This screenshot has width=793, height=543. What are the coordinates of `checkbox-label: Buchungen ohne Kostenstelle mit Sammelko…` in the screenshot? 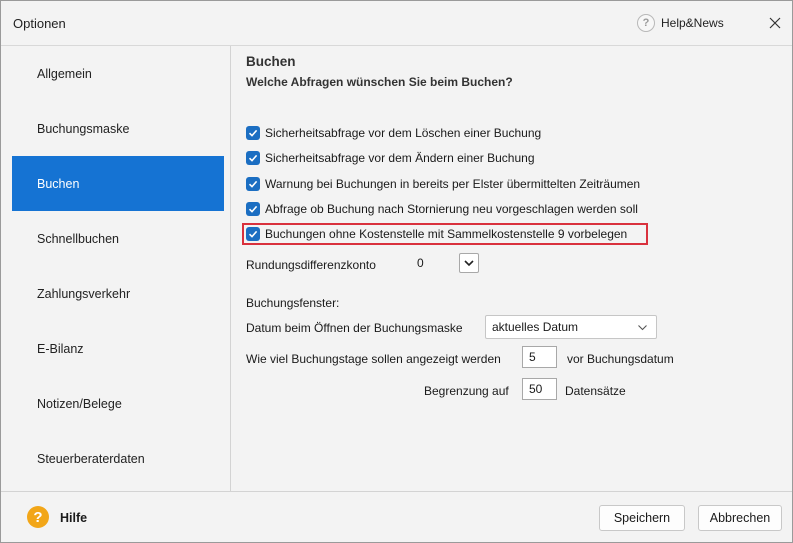 It's located at (446, 234).